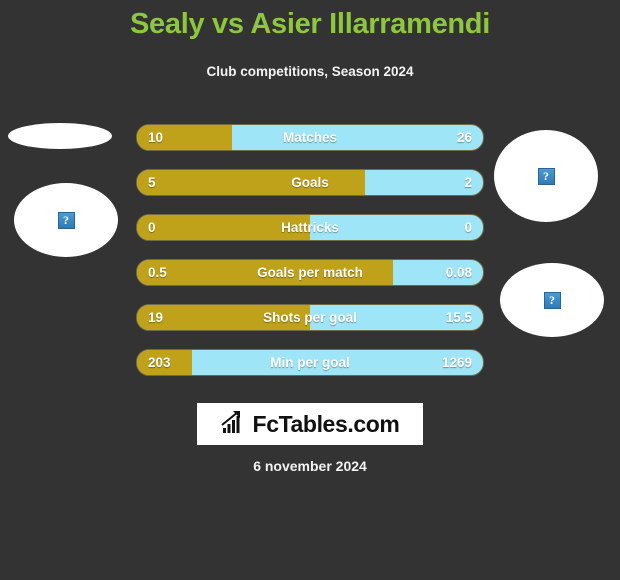  Describe the element at coordinates (233, 424) in the screenshot. I see `bar-chart-growth-icon` at that location.